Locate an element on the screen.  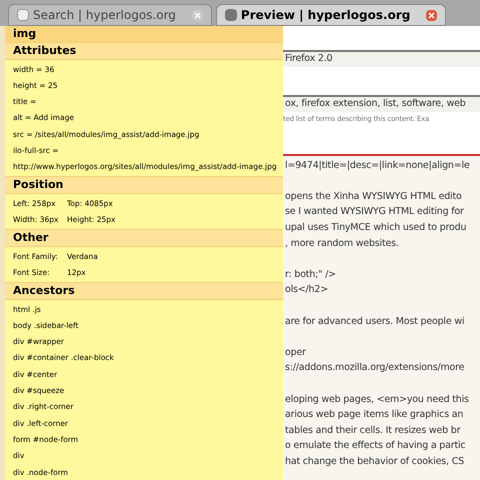
tags-field: ox, firefox extension, list, software, web is located at coordinates (381, 103).